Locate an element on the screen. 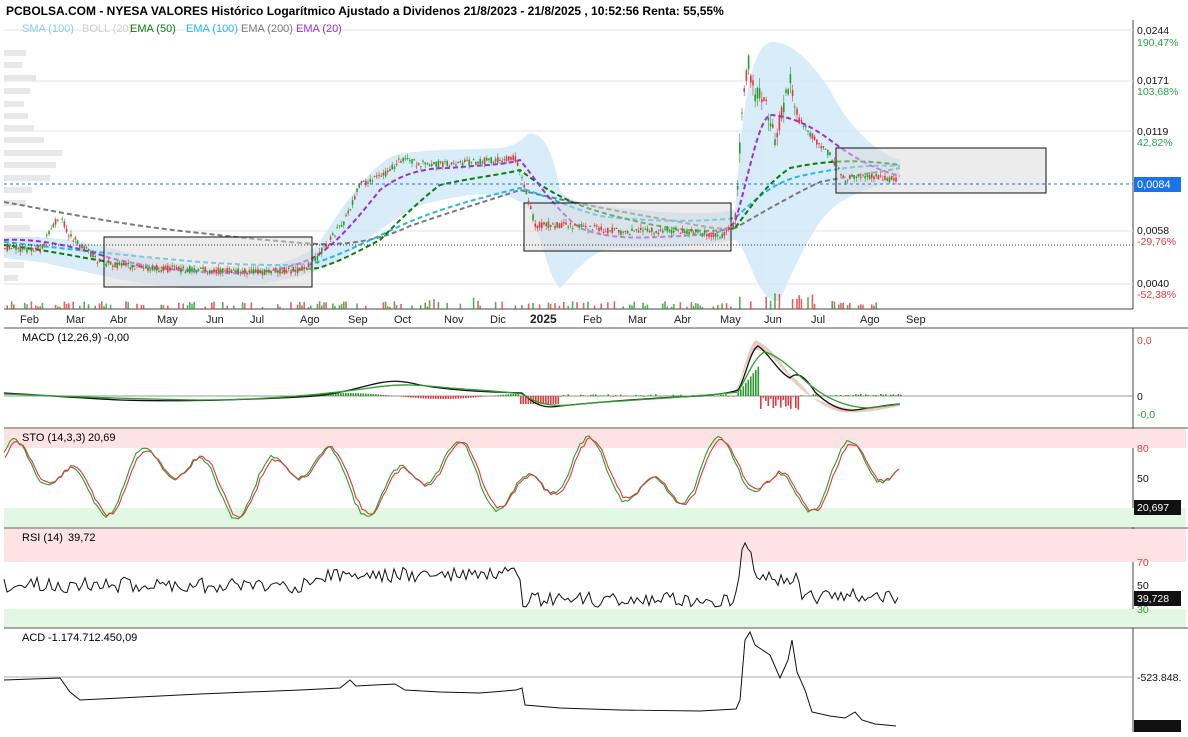 This screenshot has width=1188, height=737. macd-axis-top: 0,0 is located at coordinates (1144, 341).